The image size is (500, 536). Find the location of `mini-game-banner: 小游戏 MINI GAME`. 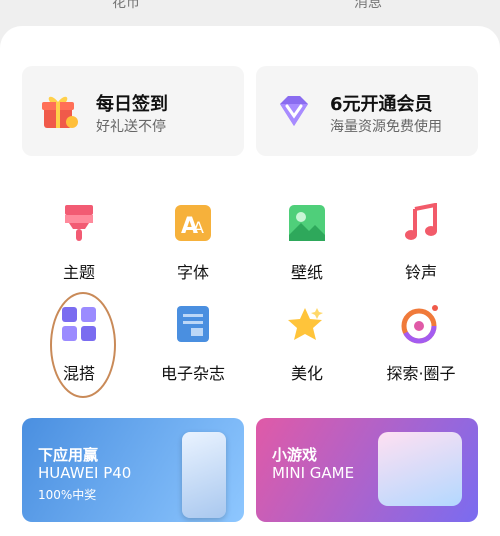

mini-game-banner: 小游戏 MINI GAME is located at coordinates (367, 470).